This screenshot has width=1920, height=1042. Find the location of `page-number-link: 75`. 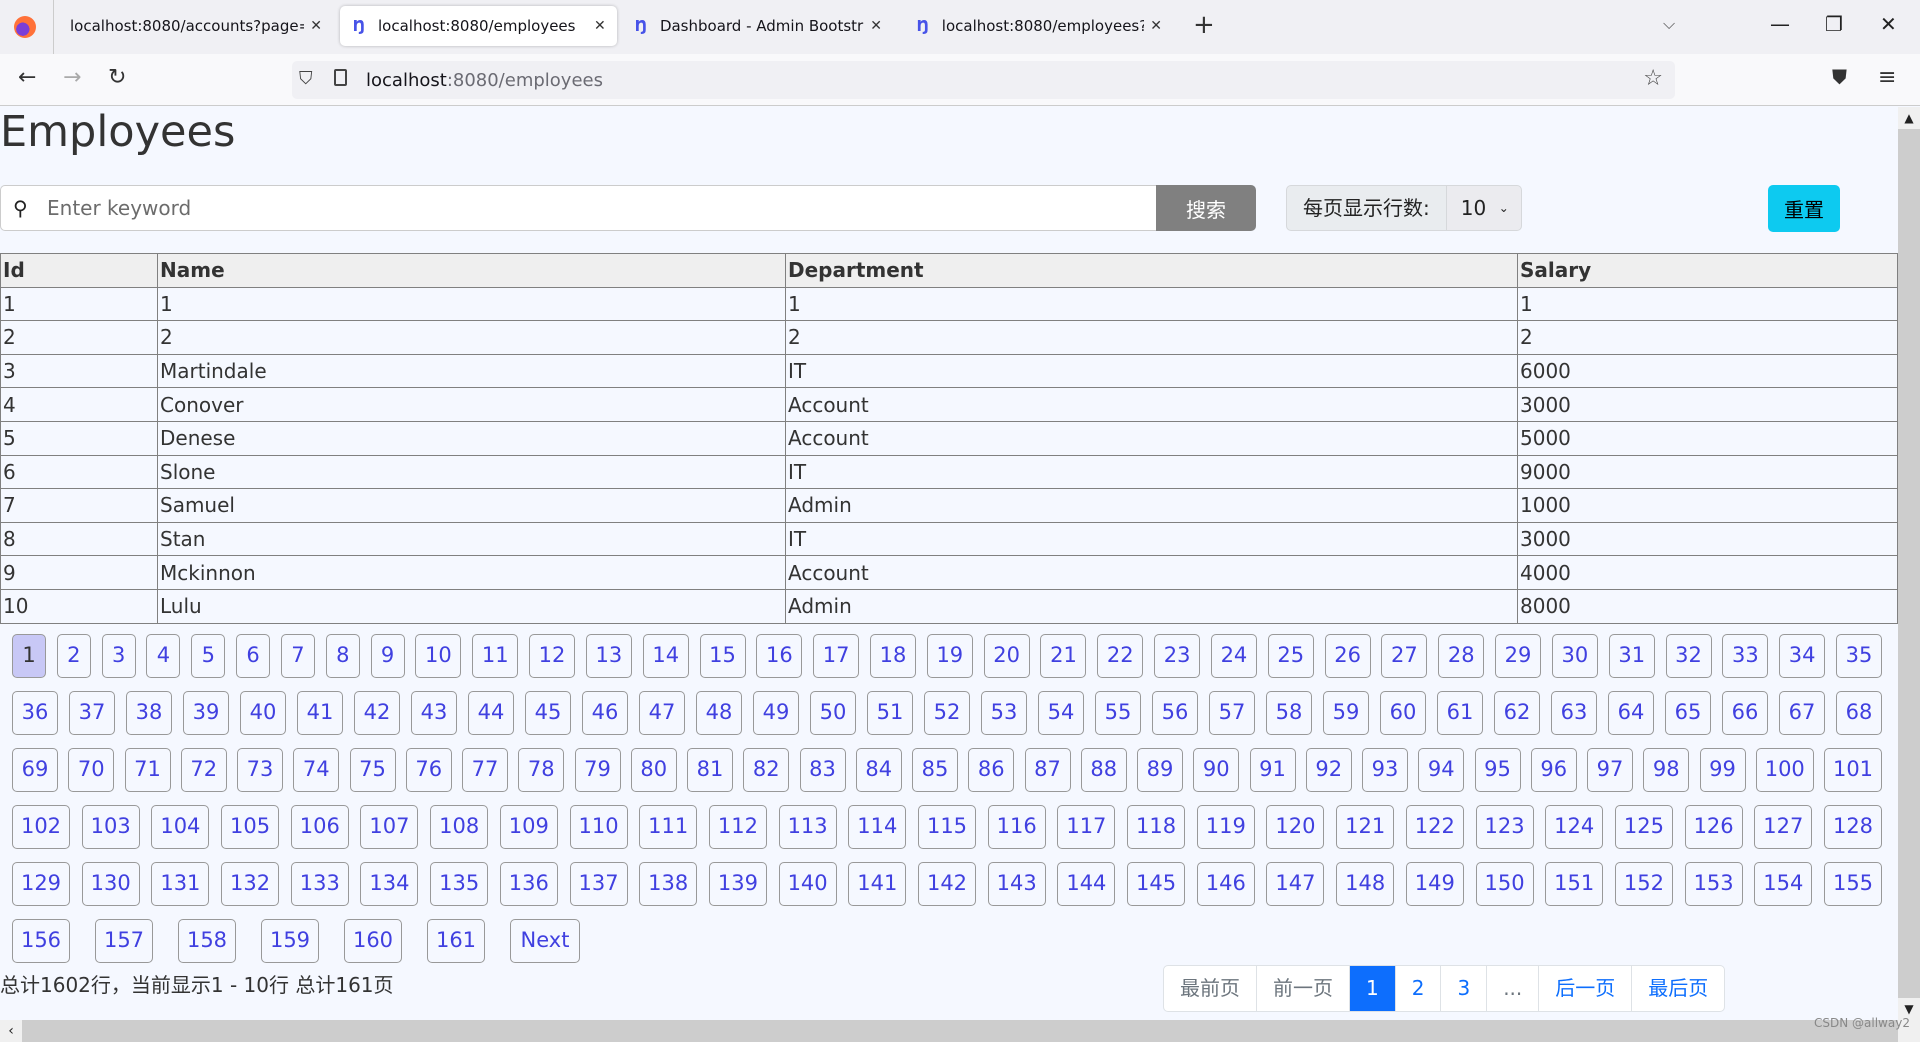

page-number-link: 75 is located at coordinates (372, 770).